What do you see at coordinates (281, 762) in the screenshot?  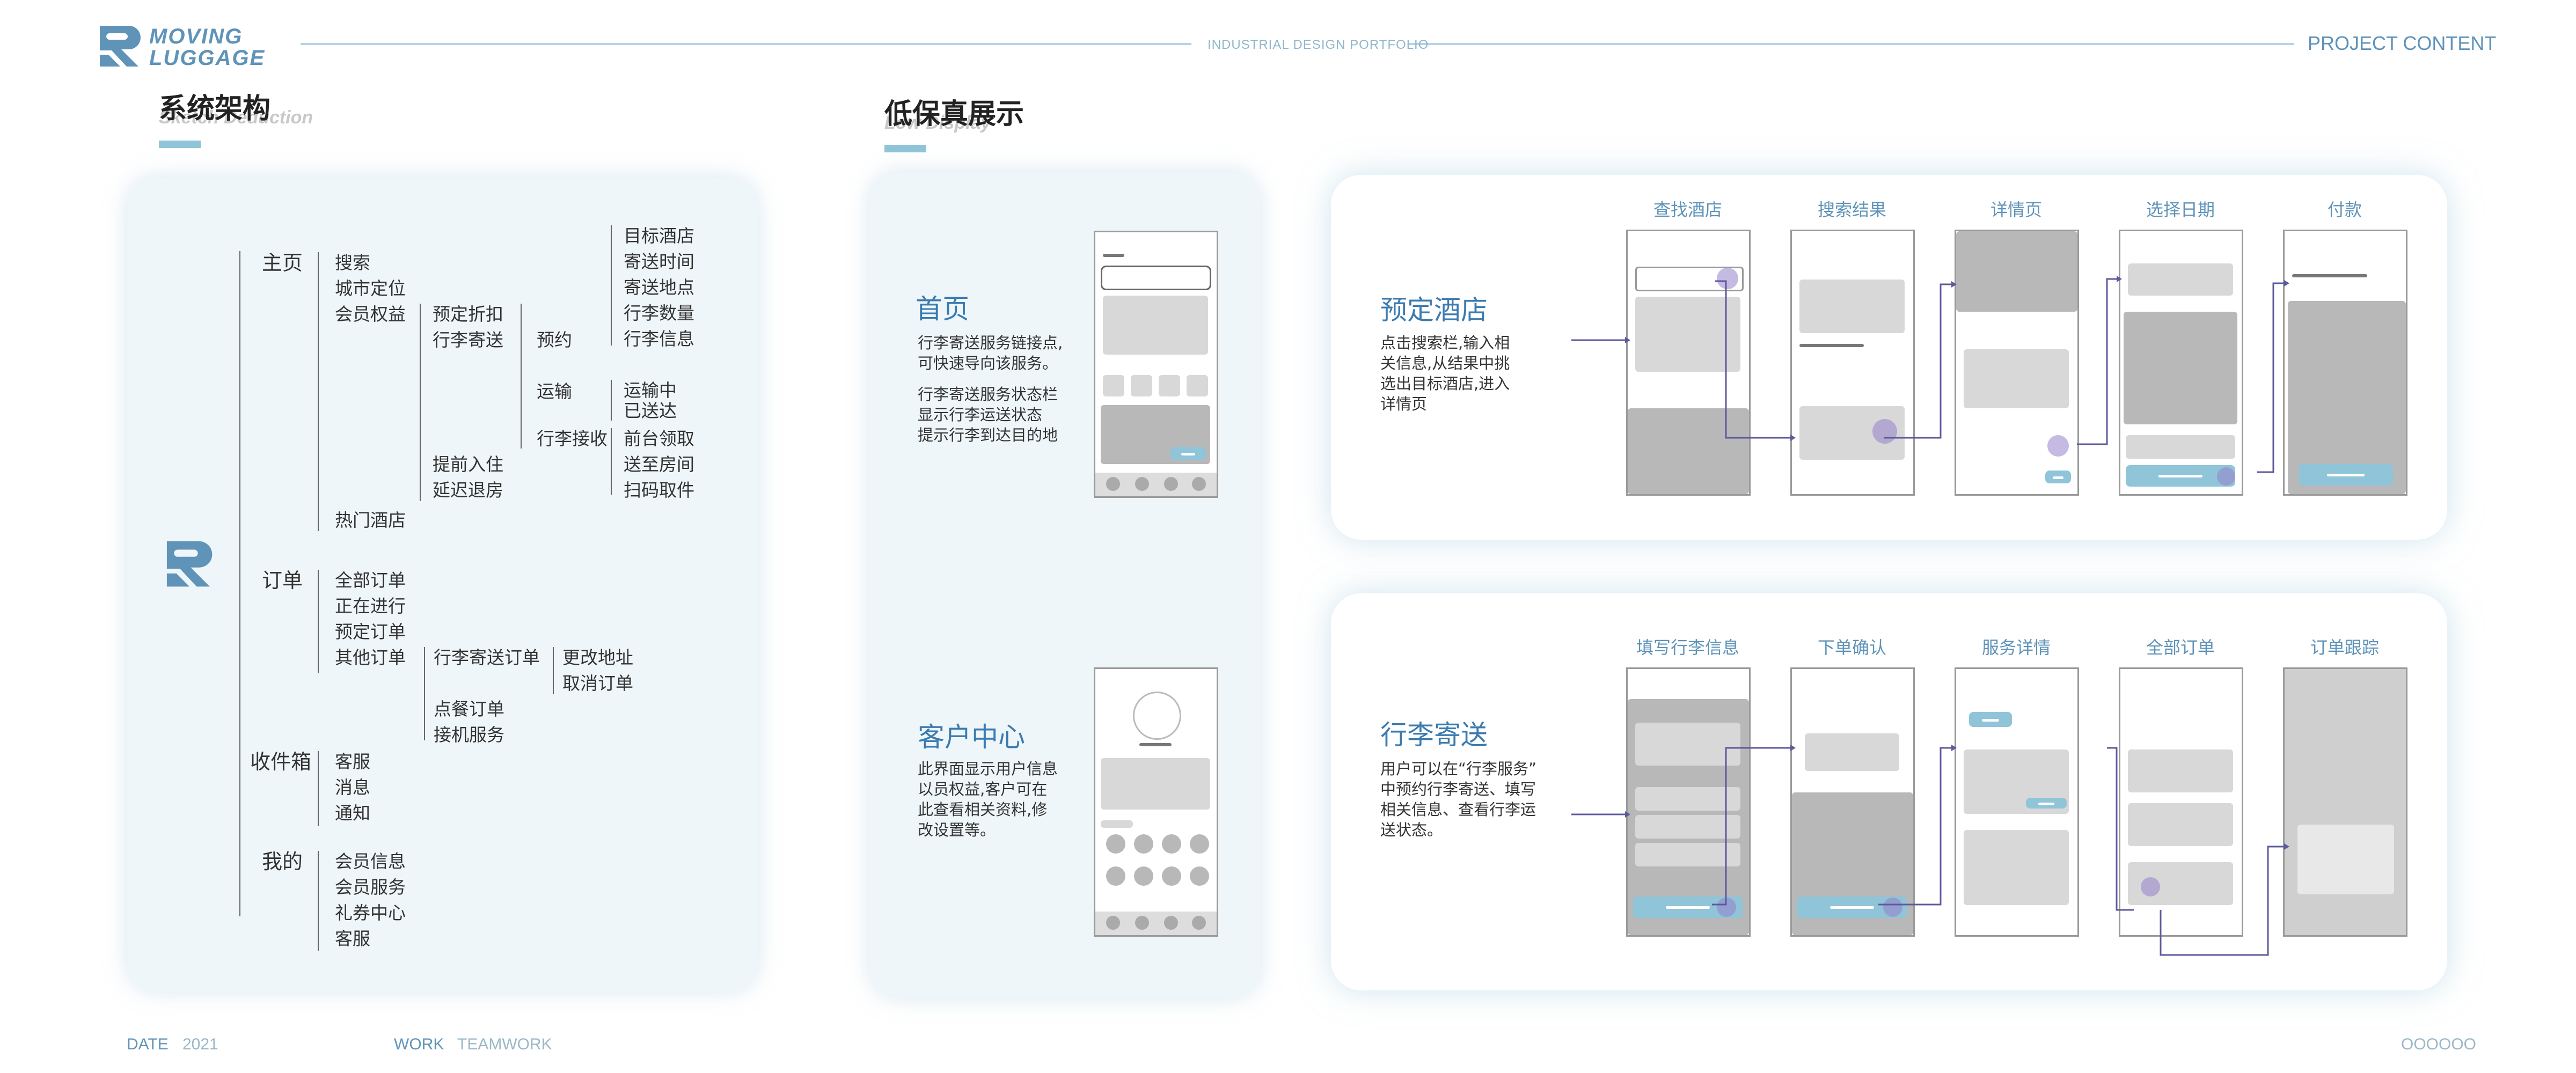 I see `tree-inbox-label: 收件箱` at bounding box center [281, 762].